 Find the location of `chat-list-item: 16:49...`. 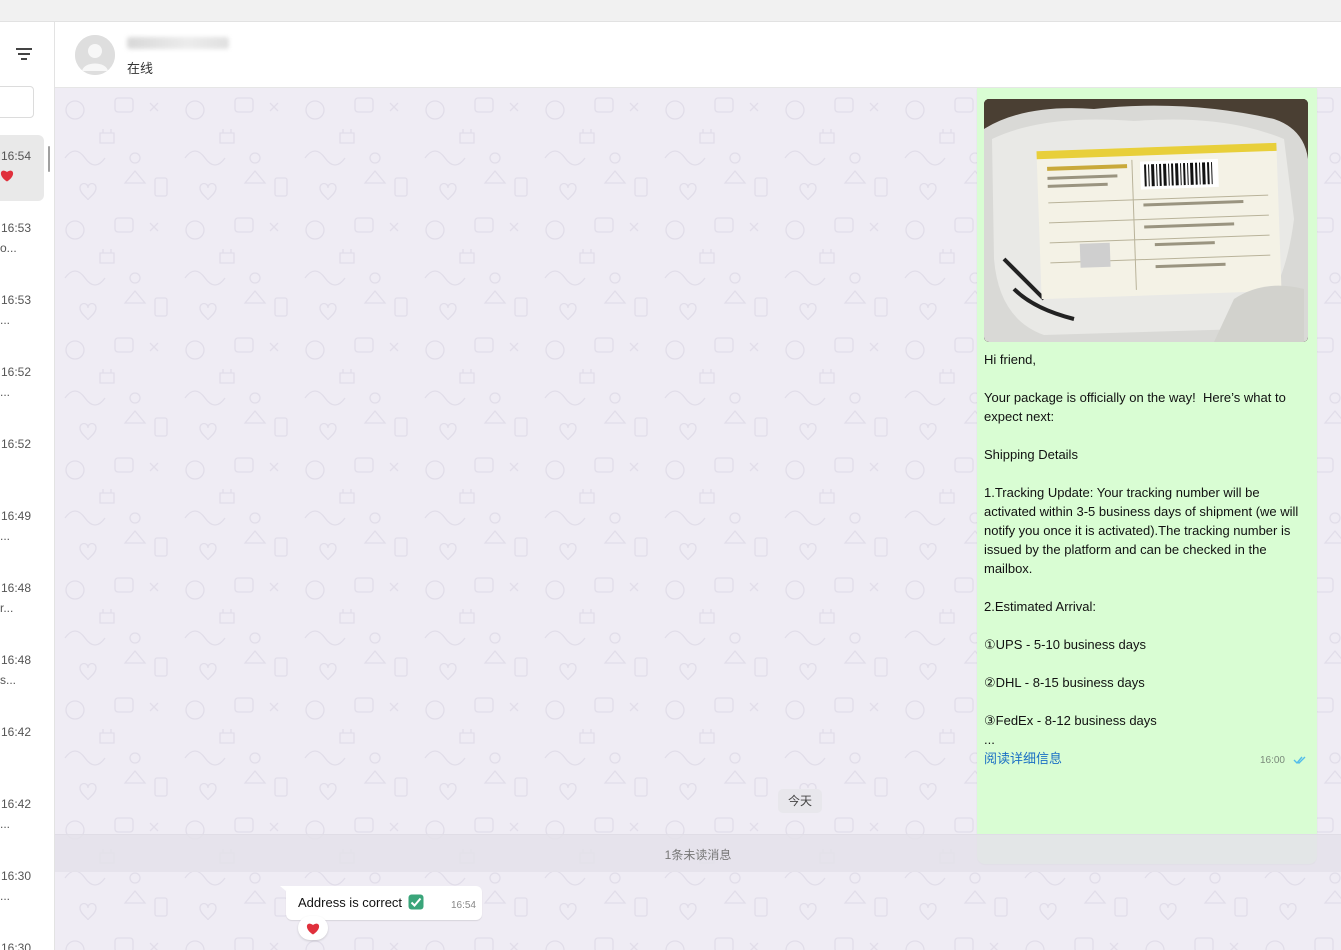

chat-list-item: 16:49... is located at coordinates (22, 528).